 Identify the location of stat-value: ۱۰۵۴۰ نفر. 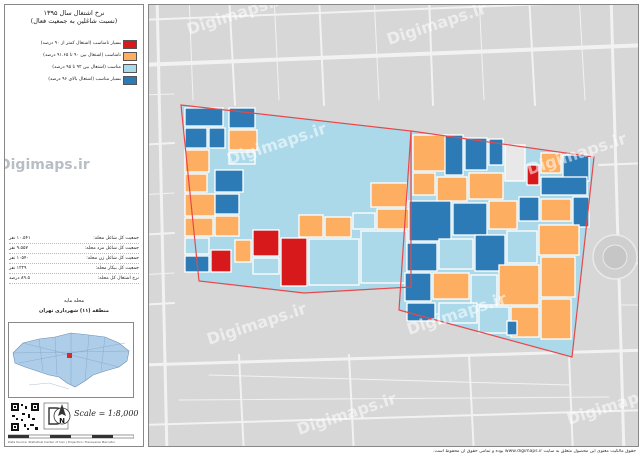
(19, 258).